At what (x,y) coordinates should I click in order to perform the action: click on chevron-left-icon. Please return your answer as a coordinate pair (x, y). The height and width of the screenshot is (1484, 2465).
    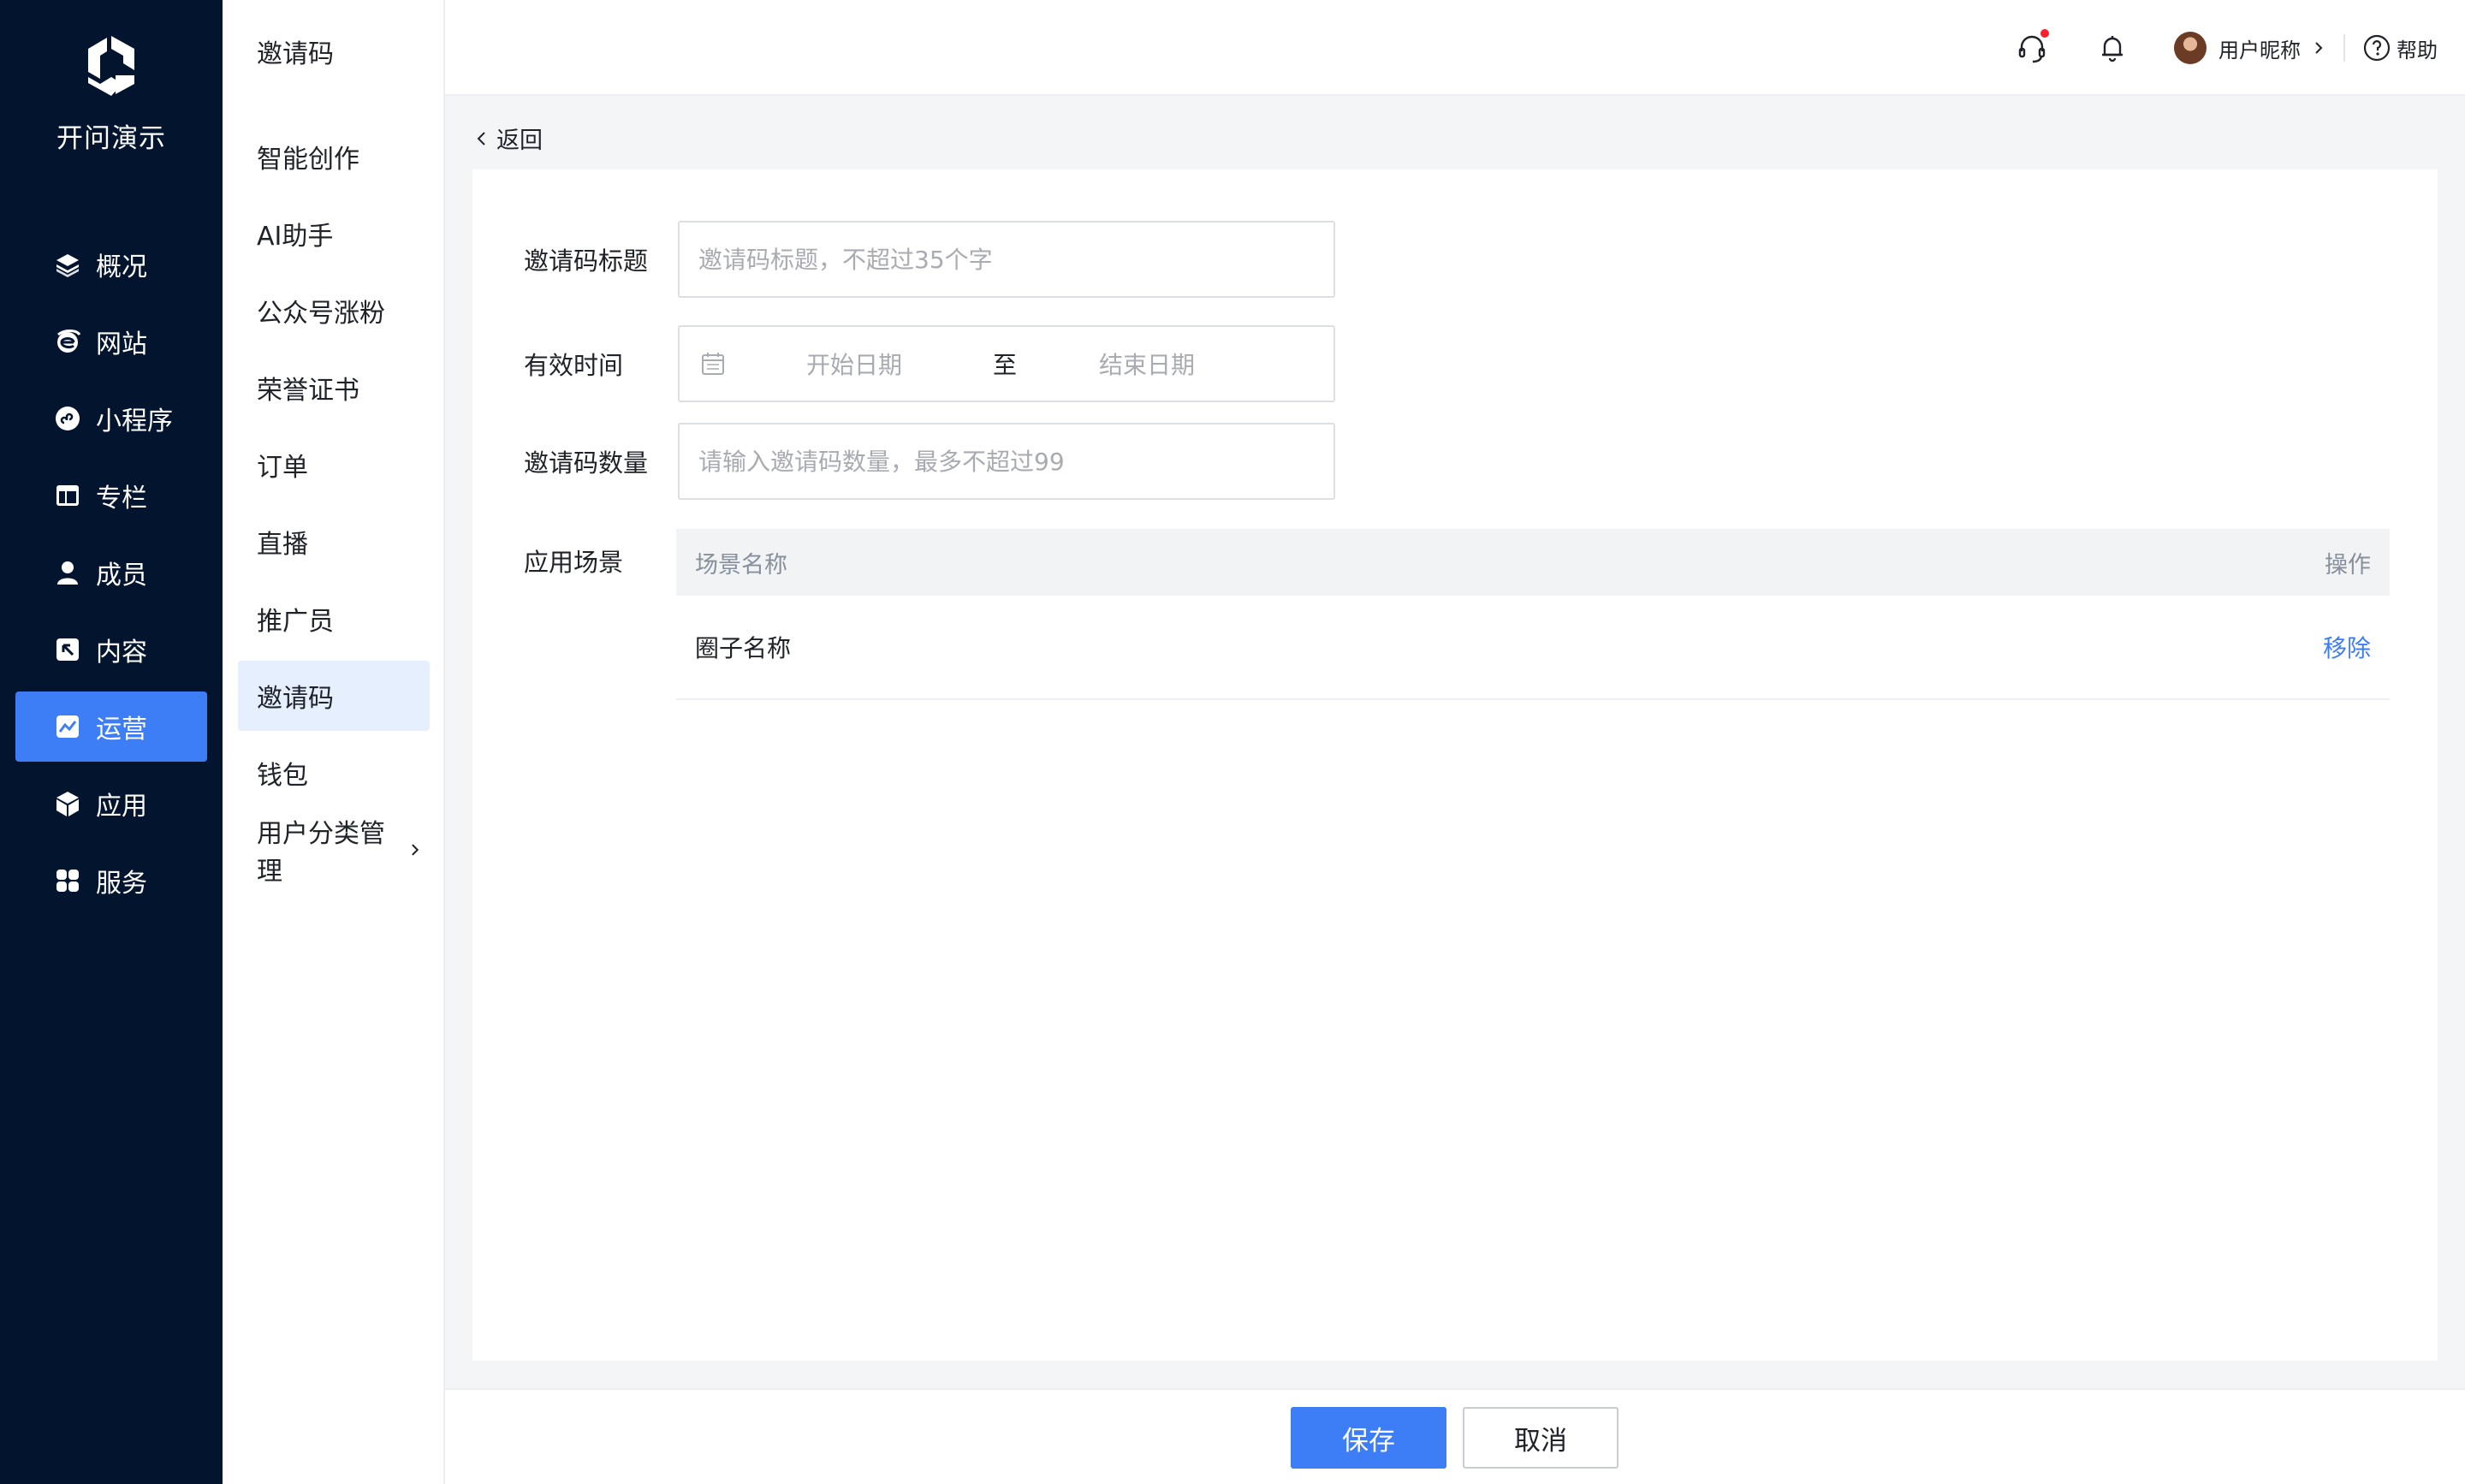
    Looking at the image, I should click on (481, 138).